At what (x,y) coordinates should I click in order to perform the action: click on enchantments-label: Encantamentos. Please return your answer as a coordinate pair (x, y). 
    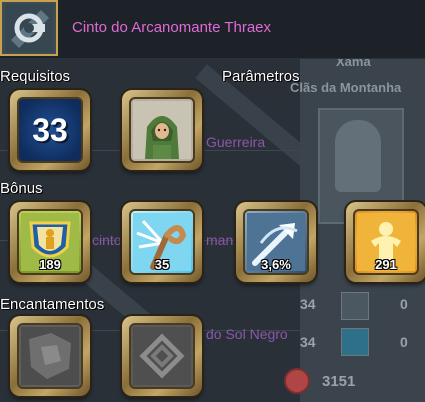
    Looking at the image, I should click on (52, 304).